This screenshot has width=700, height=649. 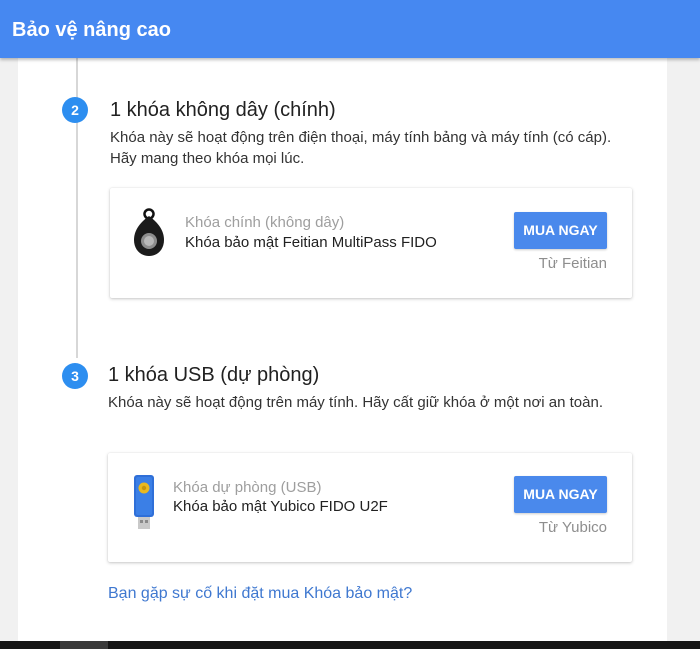 I want to click on primary-key-kind-label: Khóa chính (không dây), so click(x=265, y=222).